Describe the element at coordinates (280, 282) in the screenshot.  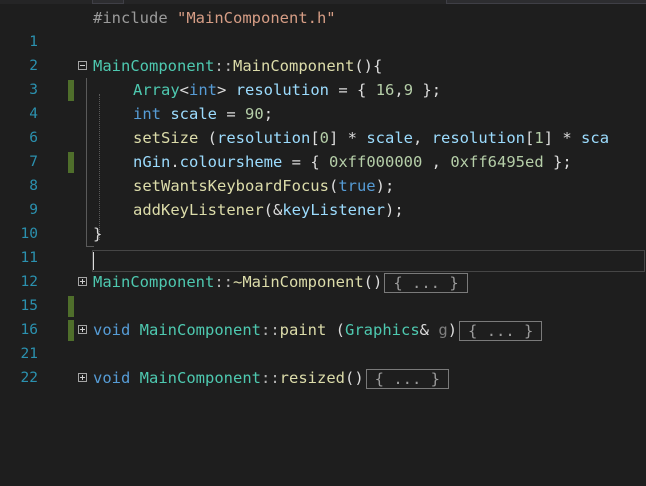
I see `code-text: MainComponent::~MainComponent(){ ... }` at that location.